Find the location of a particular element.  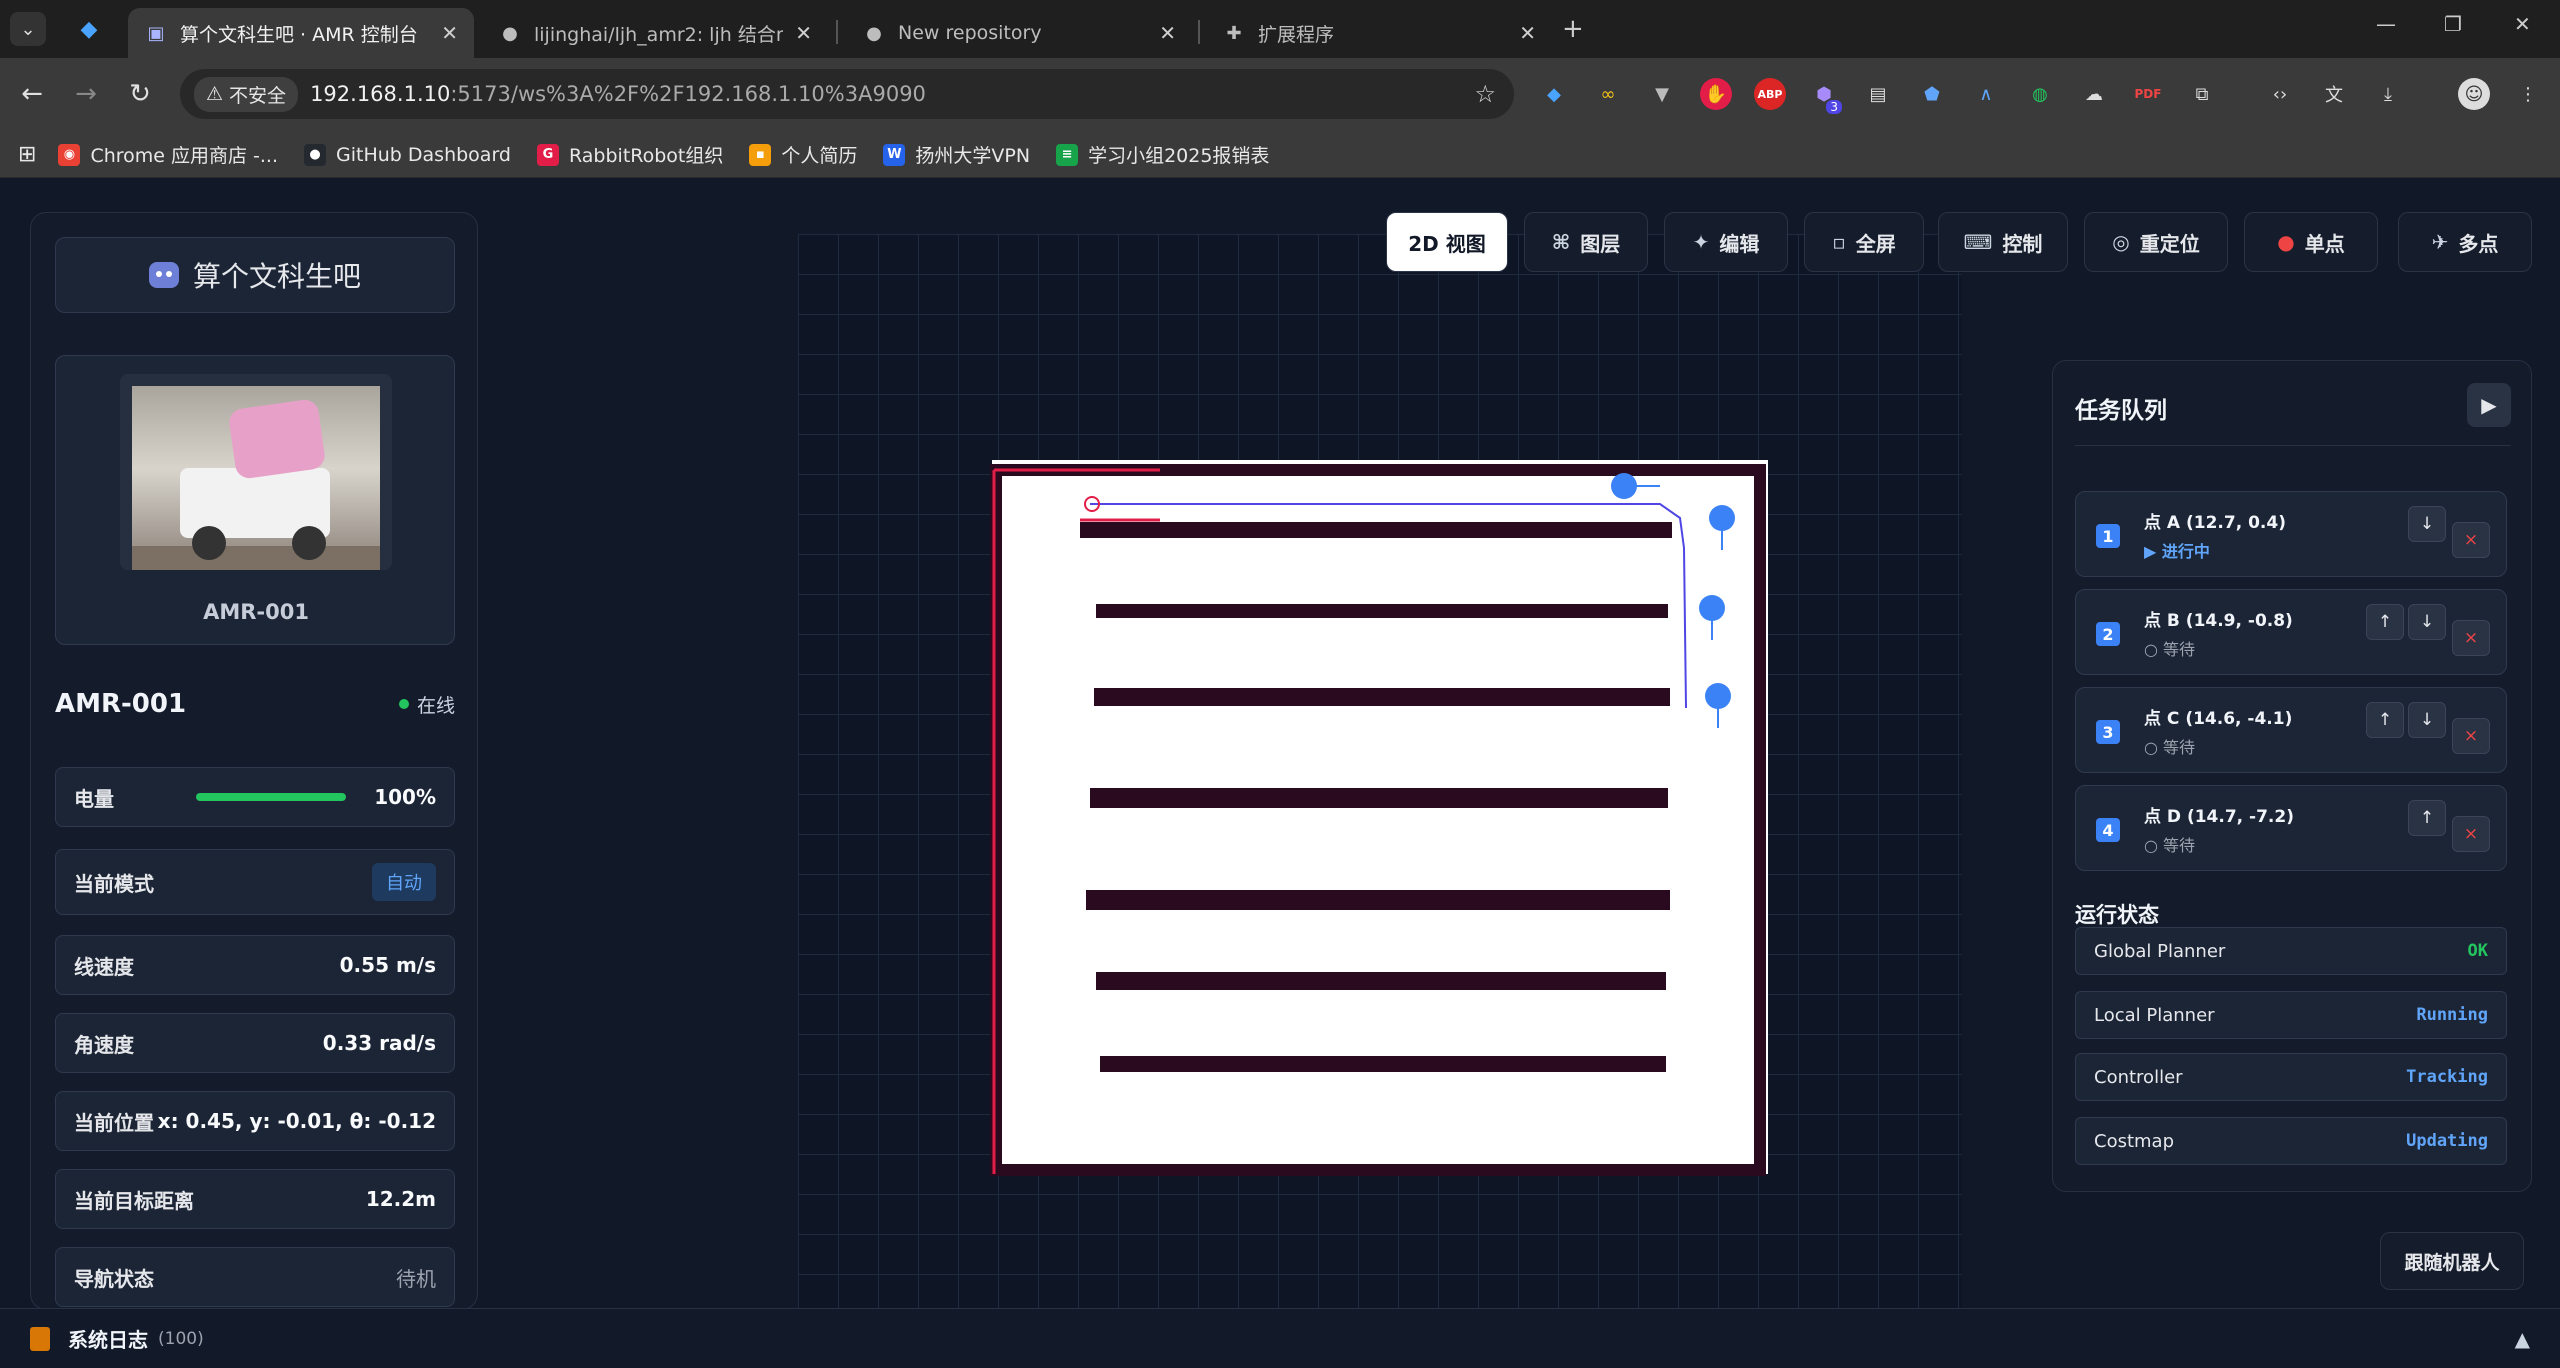

extension-diamond-icon: ◆ is located at coordinates (1554, 94).